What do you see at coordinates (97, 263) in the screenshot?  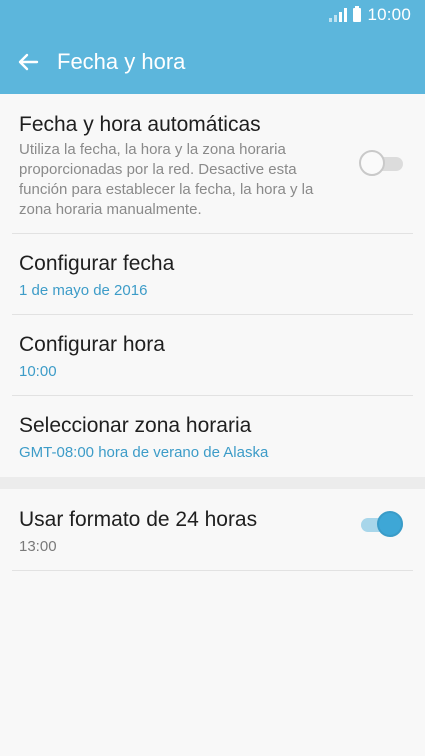 I see `set-date-title: Configurar fecha` at bounding box center [97, 263].